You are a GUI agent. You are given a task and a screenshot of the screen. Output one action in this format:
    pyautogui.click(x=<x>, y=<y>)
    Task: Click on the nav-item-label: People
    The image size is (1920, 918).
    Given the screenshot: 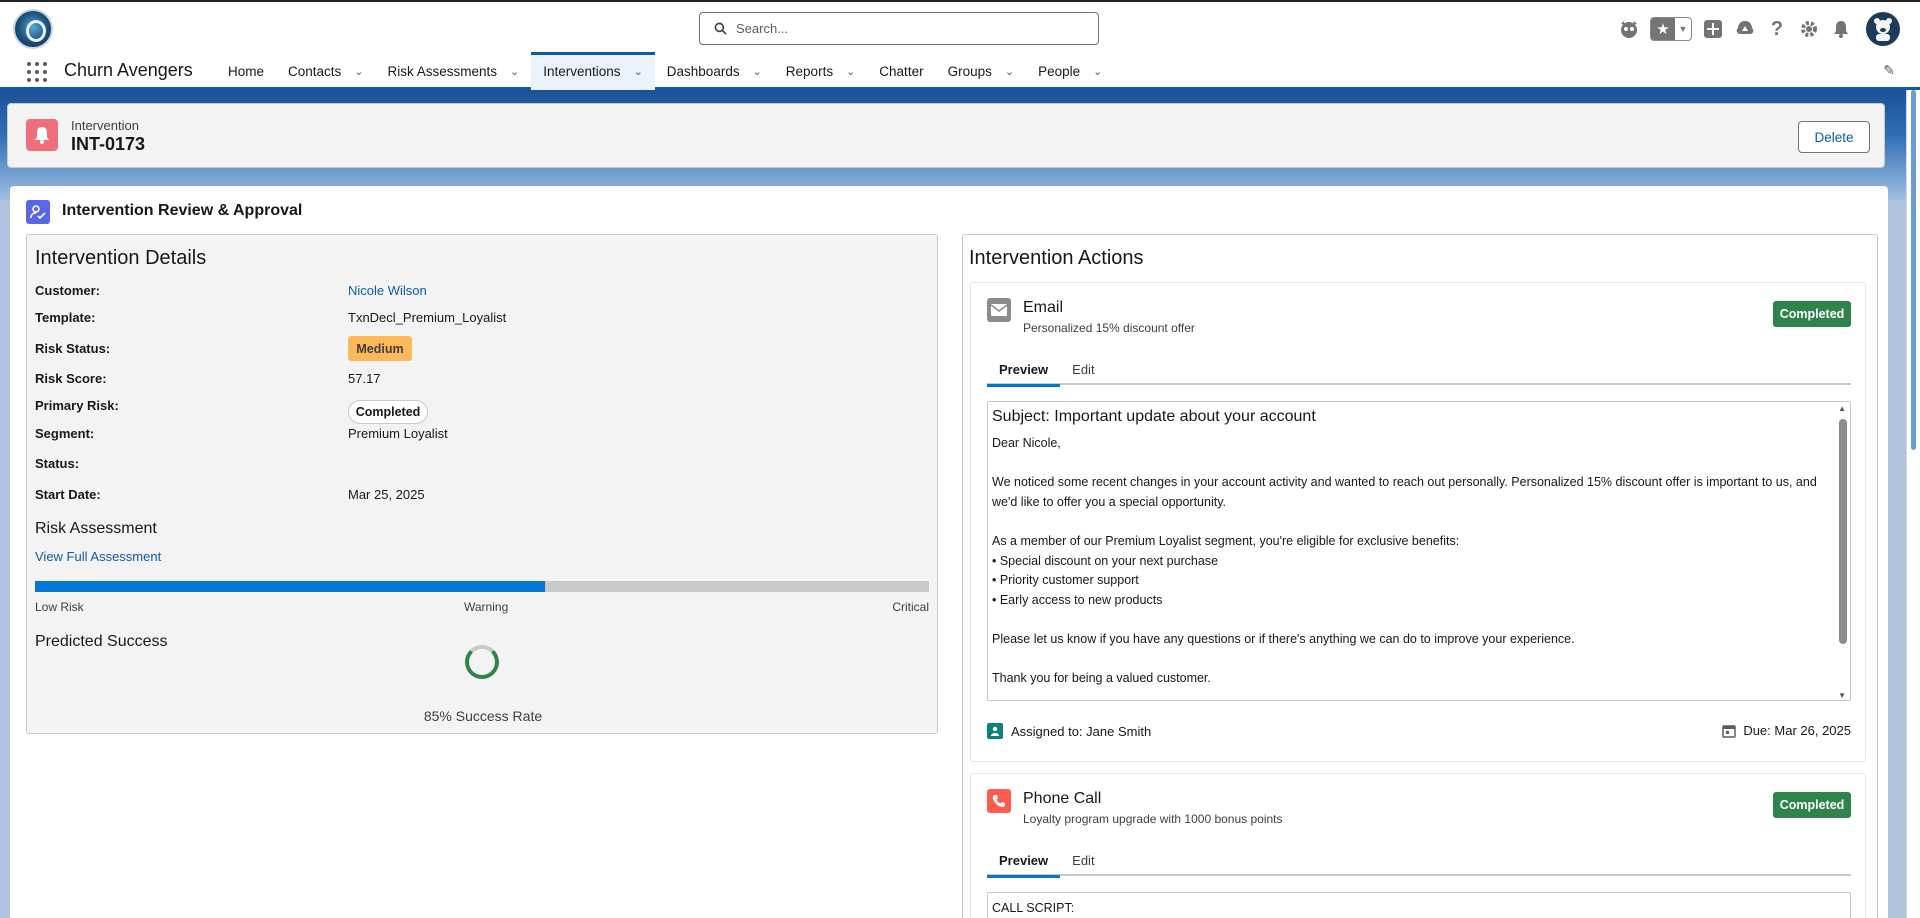 What is the action you would take?
    pyautogui.click(x=1059, y=71)
    